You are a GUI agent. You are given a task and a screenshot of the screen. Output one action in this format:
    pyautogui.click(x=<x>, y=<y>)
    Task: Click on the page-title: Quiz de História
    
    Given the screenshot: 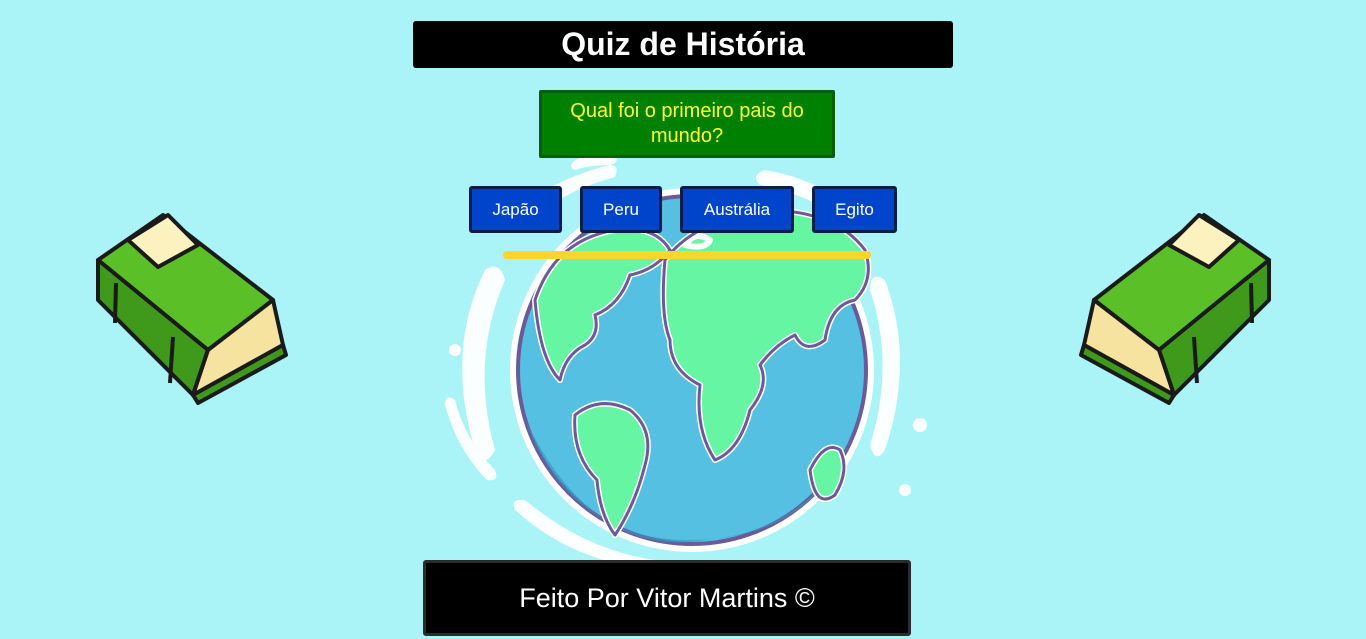 What is the action you would take?
    pyautogui.click(x=683, y=44)
    